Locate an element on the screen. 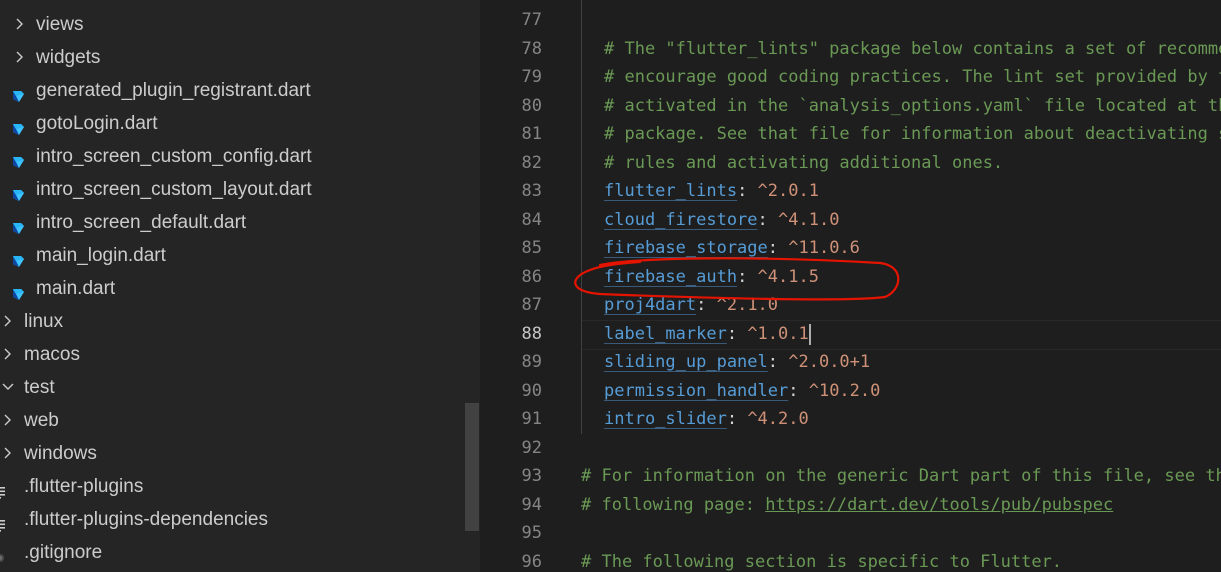 The width and height of the screenshot is (1221, 572). dependency-line: firebase_auth: ^4.1.5 is located at coordinates (711, 277).